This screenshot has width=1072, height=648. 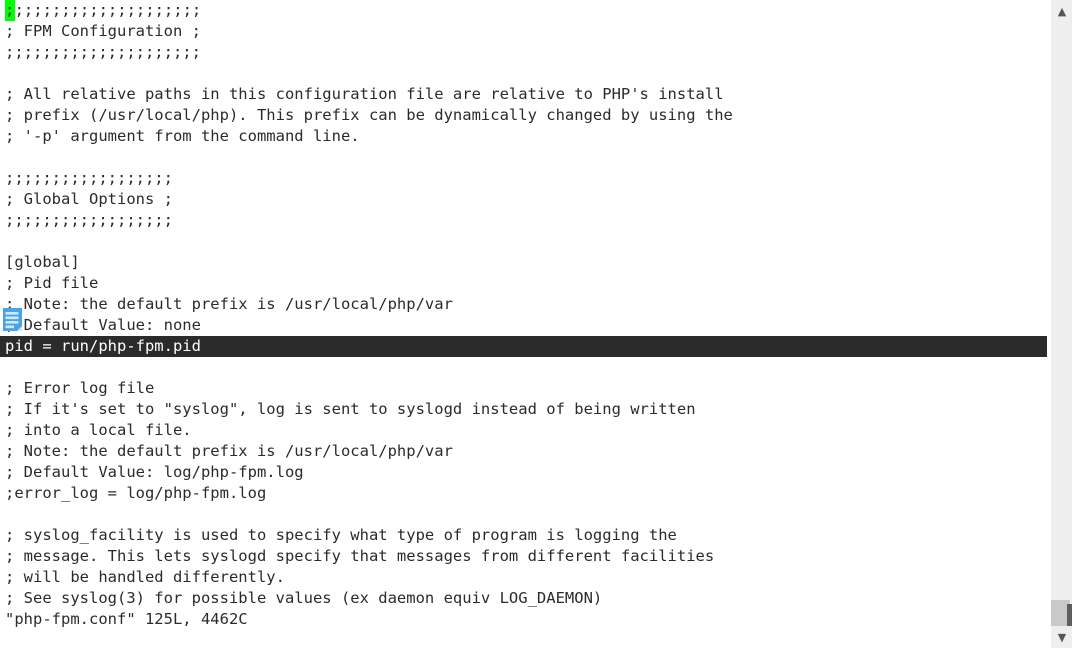 What do you see at coordinates (10, 10) in the screenshot?
I see `text-cursor: ;` at bounding box center [10, 10].